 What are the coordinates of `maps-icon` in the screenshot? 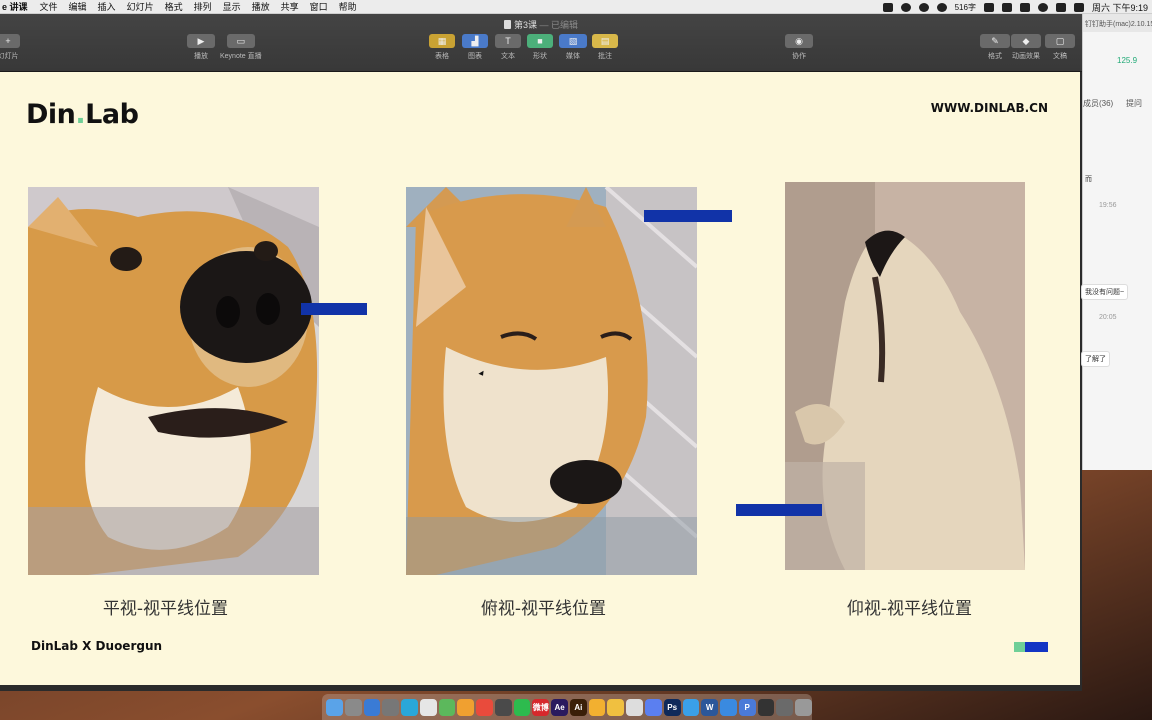 It's located at (447, 707).